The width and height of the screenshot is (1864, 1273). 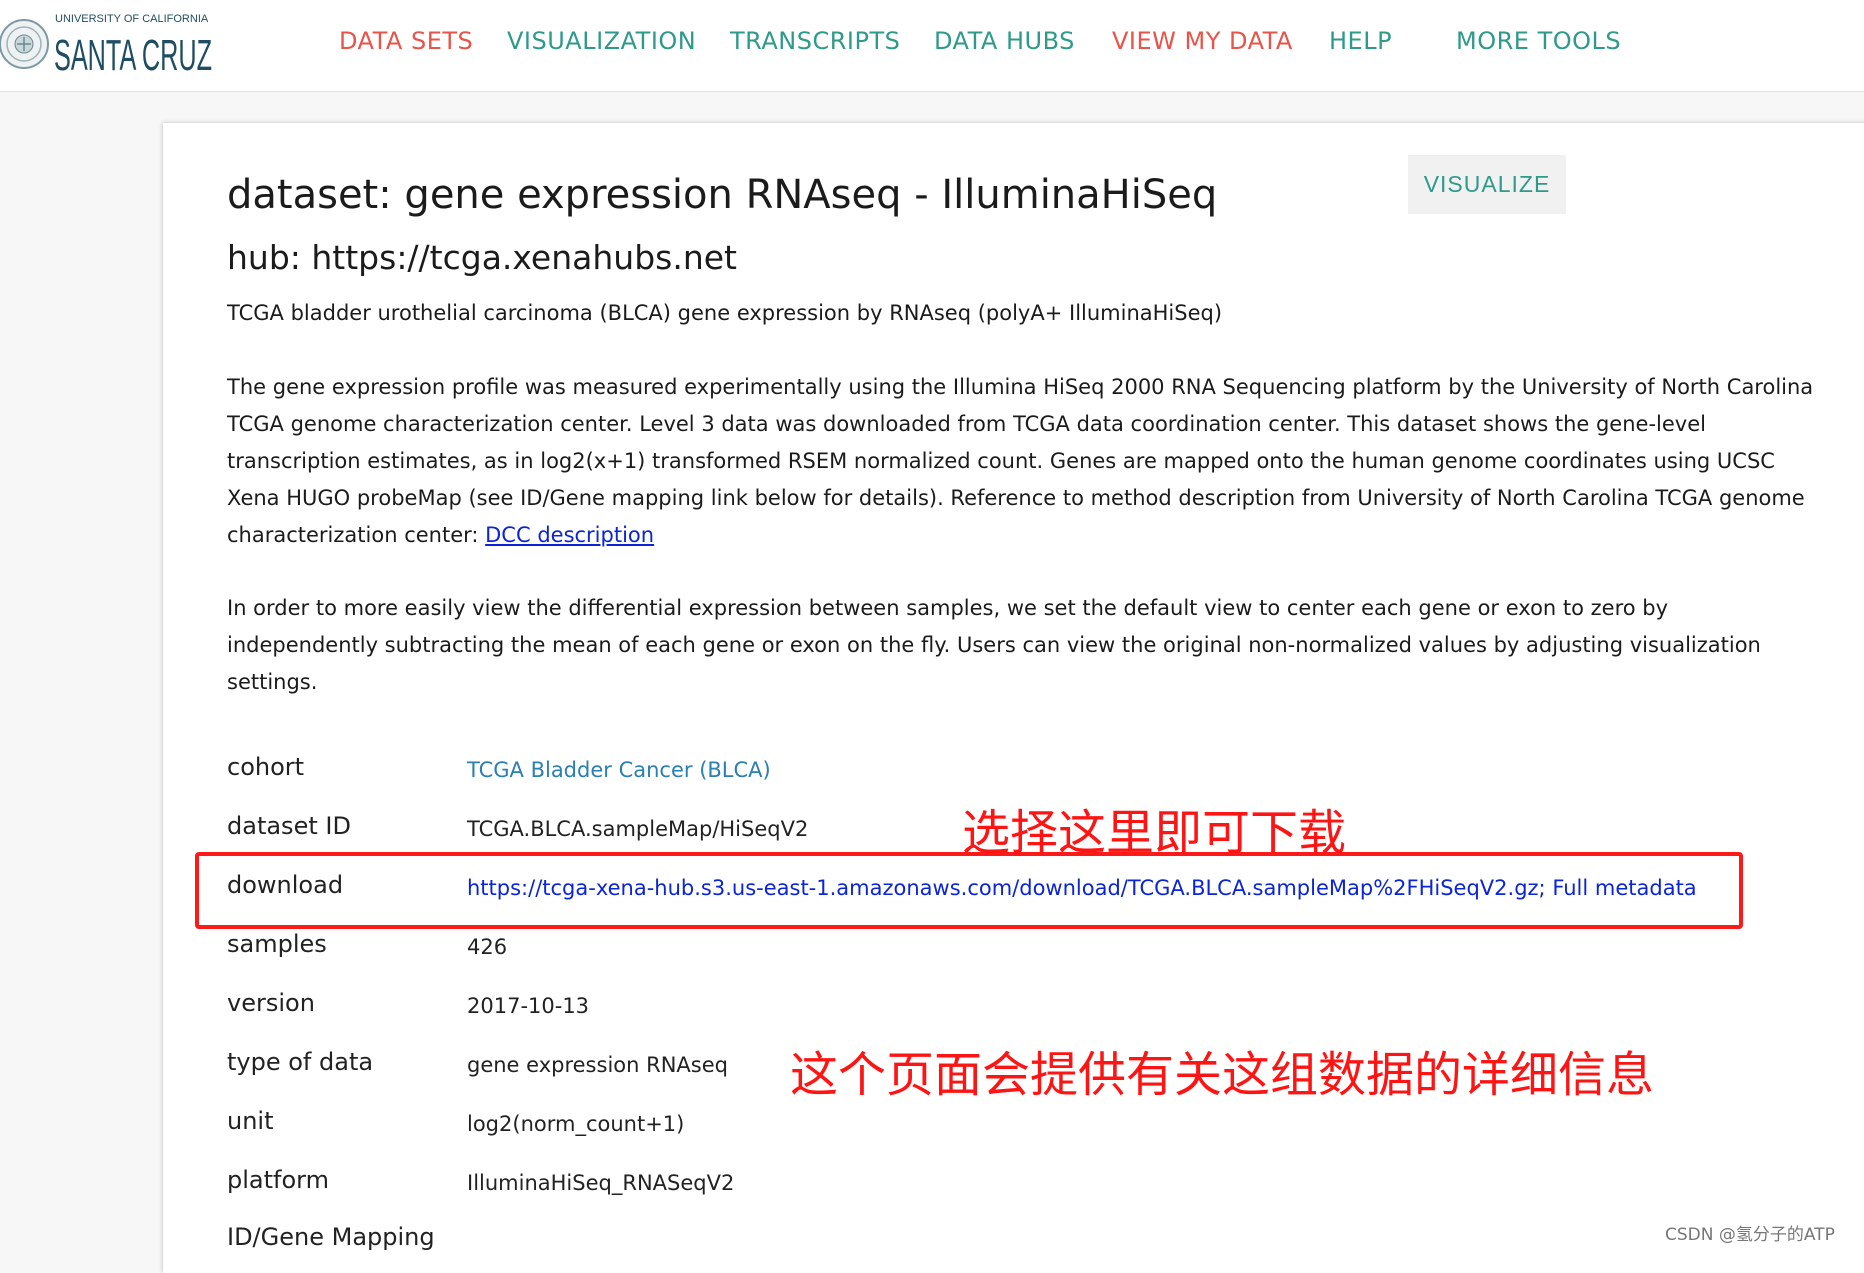 I want to click on dataset-id-value: TCGA.BLCA.sampleMap/HiSeqV2, so click(x=638, y=829).